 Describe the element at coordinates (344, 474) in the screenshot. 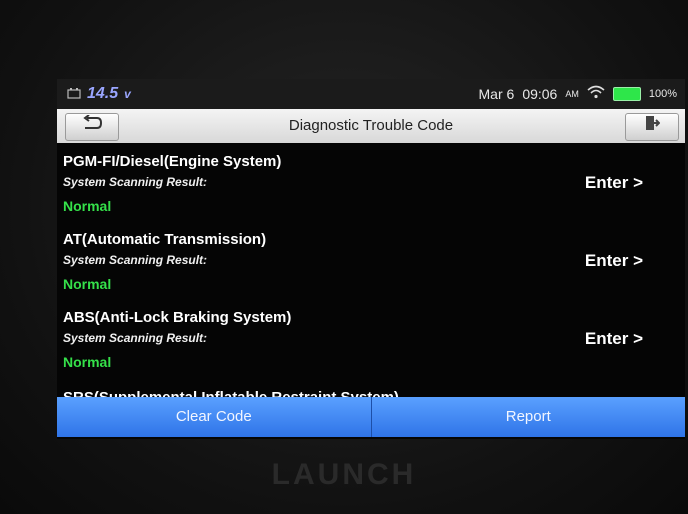

I see `device-brand-logo: LAUNCH` at that location.